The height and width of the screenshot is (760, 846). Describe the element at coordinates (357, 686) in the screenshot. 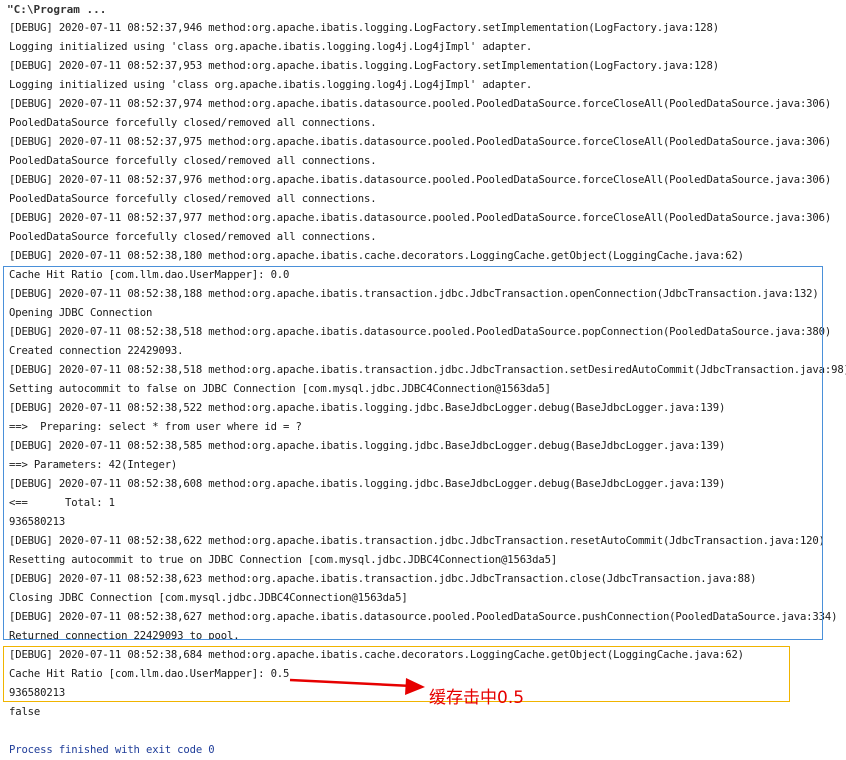

I see `annotation-arrow-icon` at that location.